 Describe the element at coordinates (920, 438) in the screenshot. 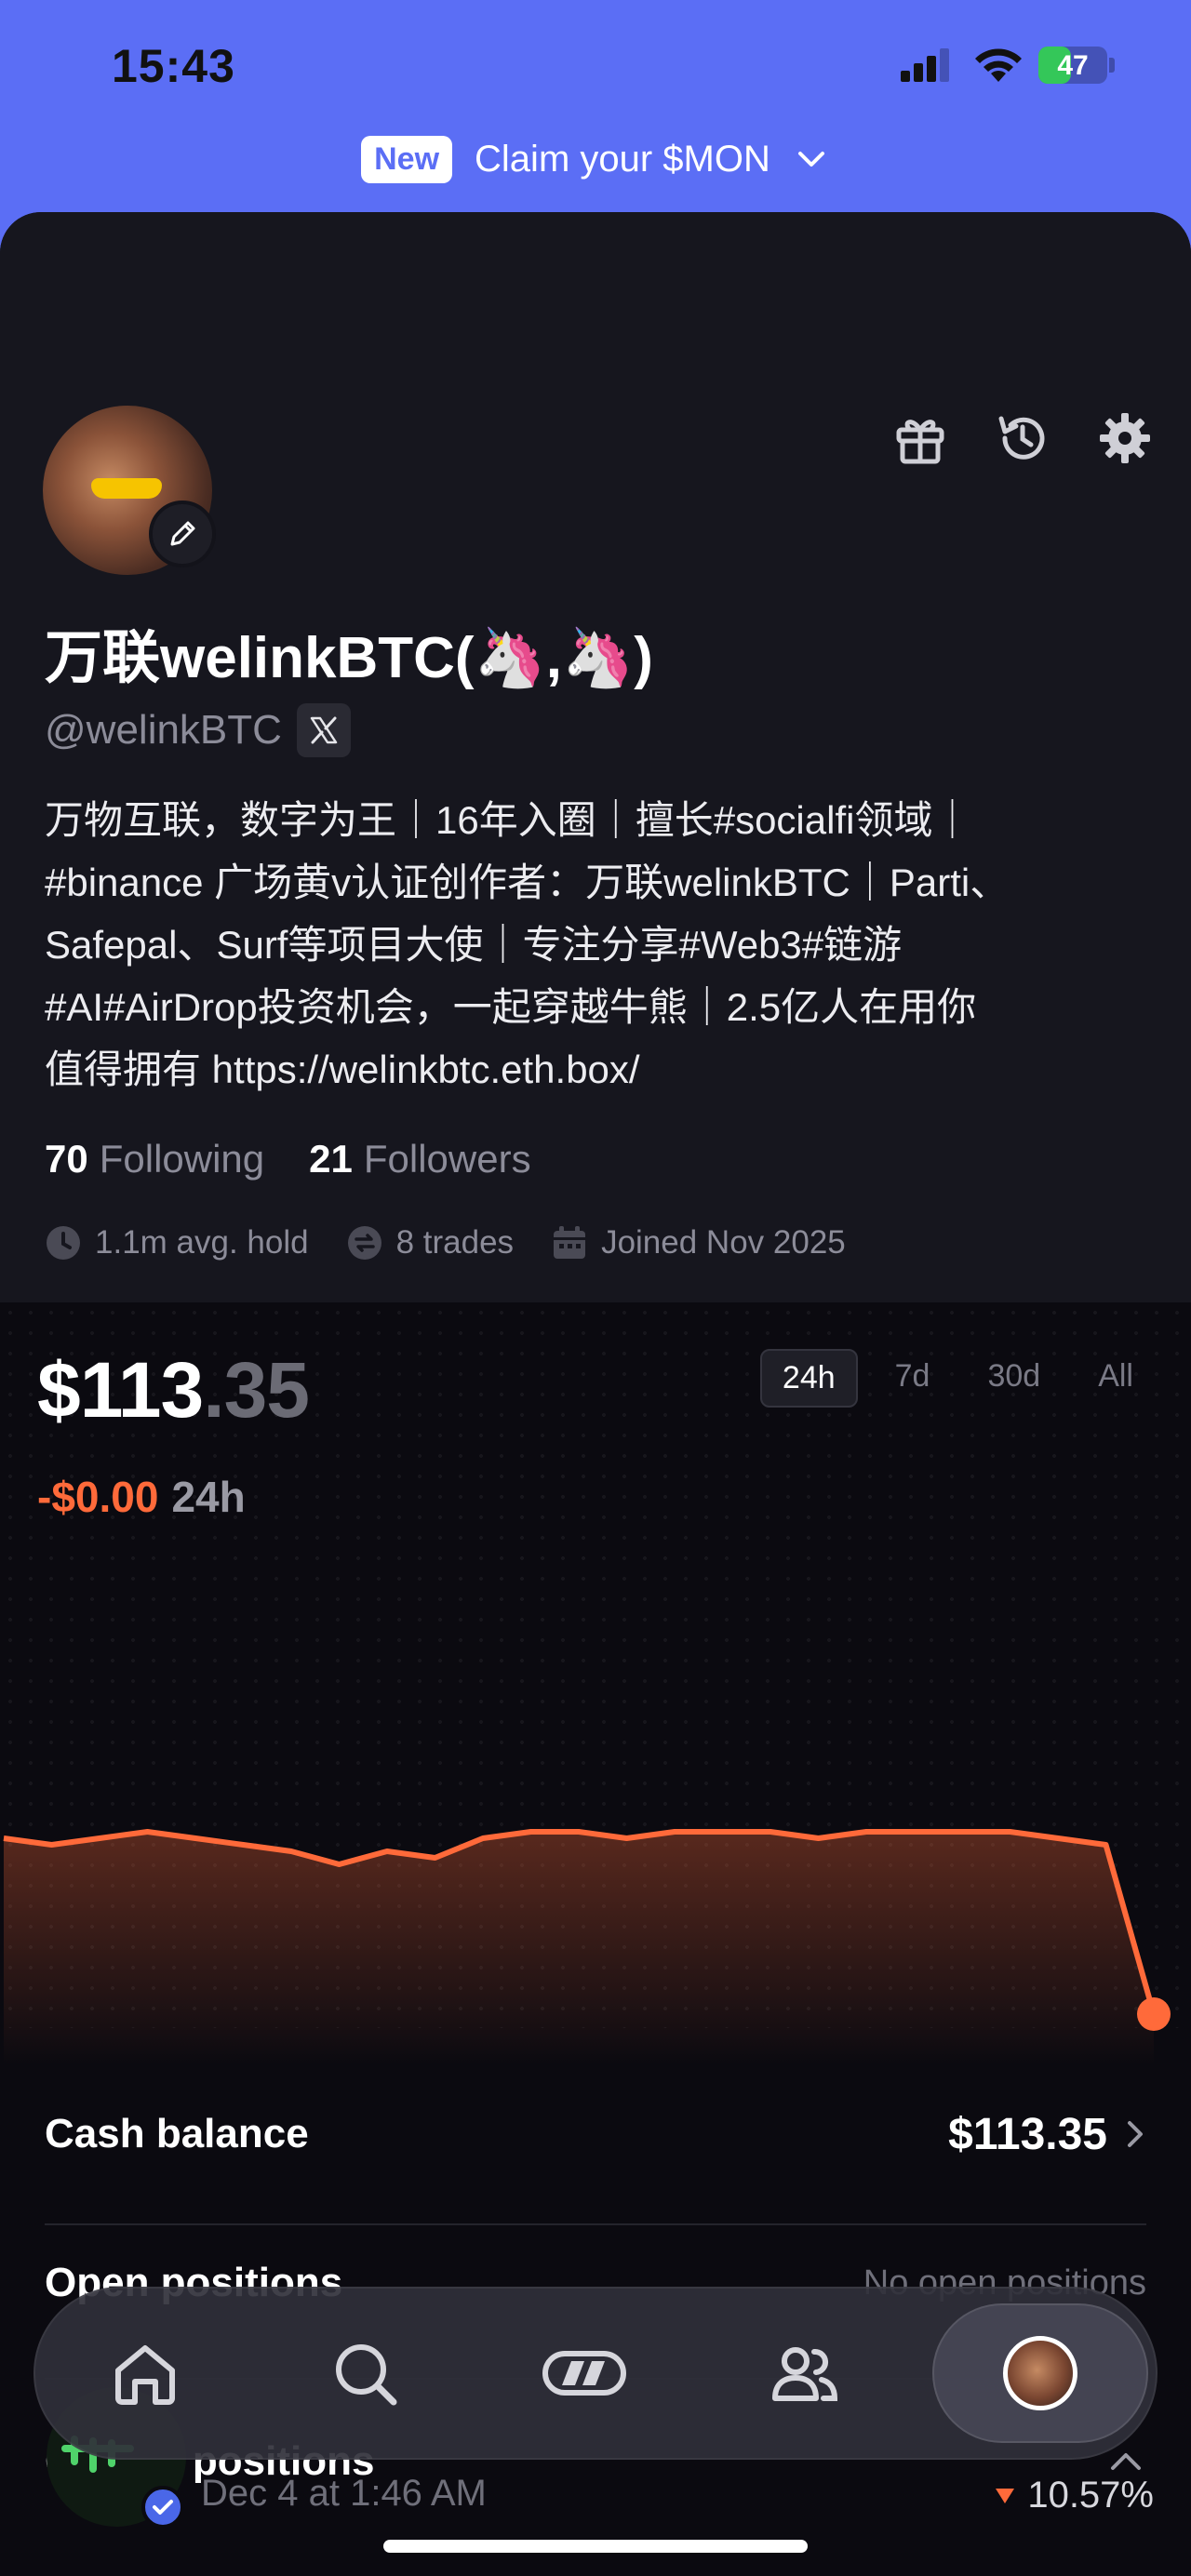

I see `gift-icon` at that location.